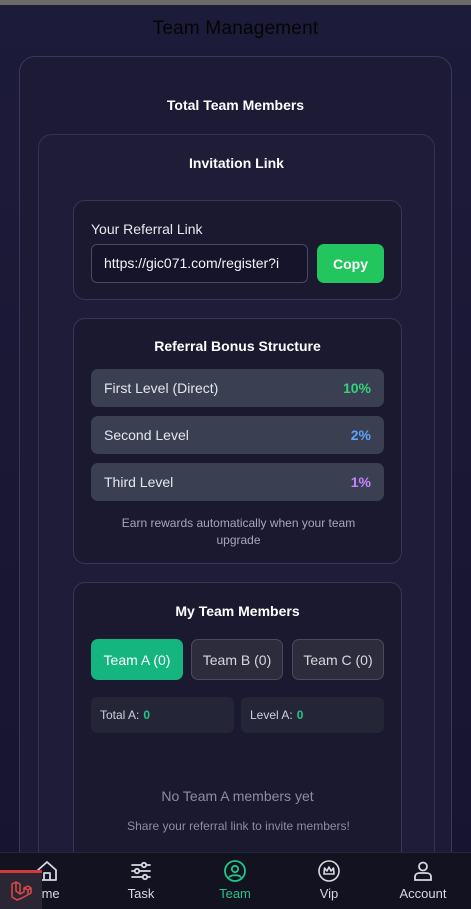 The image size is (471, 909). Describe the element at coordinates (137, 659) in the screenshot. I see `tab-team-a: Team A (0)` at that location.